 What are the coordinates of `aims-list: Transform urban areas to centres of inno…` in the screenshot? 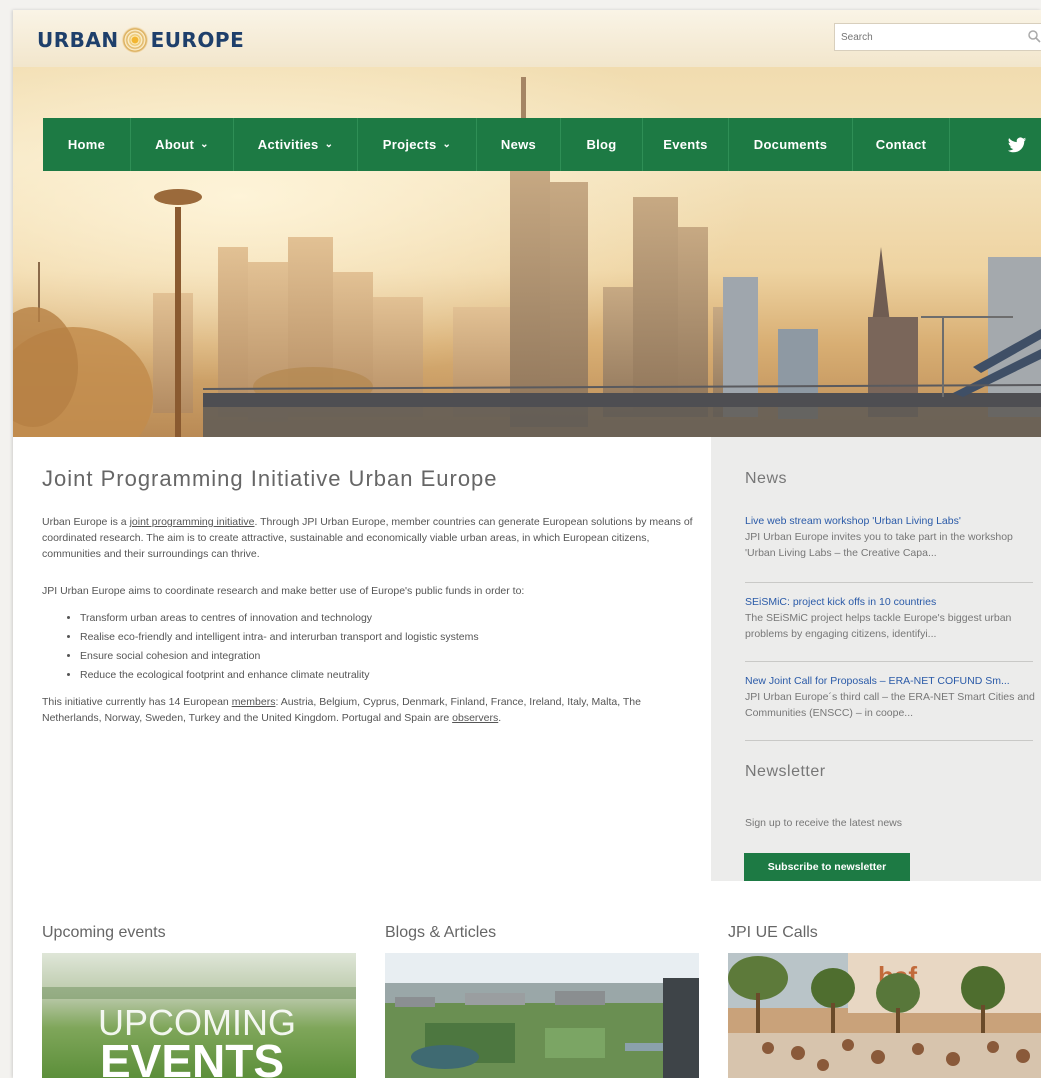 It's located at (272, 647).